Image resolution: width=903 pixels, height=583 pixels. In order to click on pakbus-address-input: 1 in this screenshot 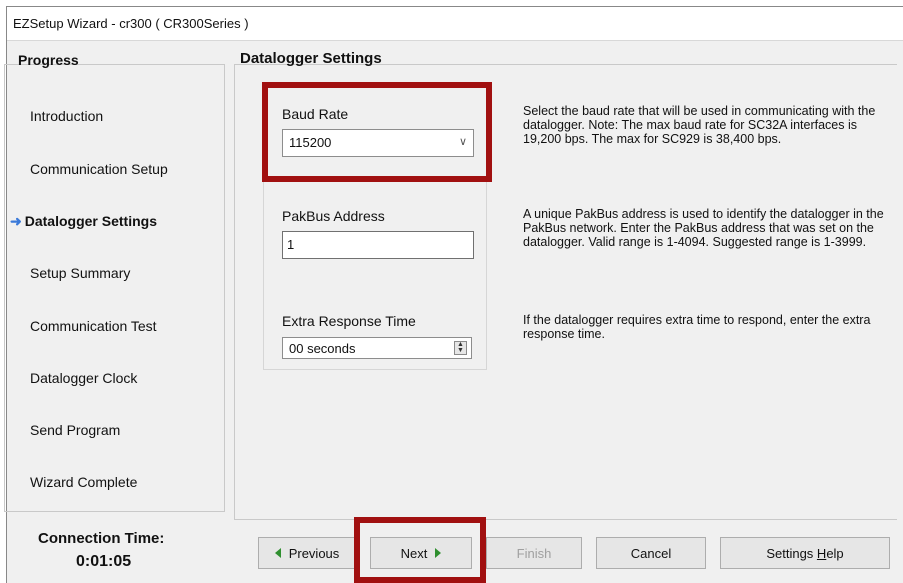, I will do `click(378, 245)`.